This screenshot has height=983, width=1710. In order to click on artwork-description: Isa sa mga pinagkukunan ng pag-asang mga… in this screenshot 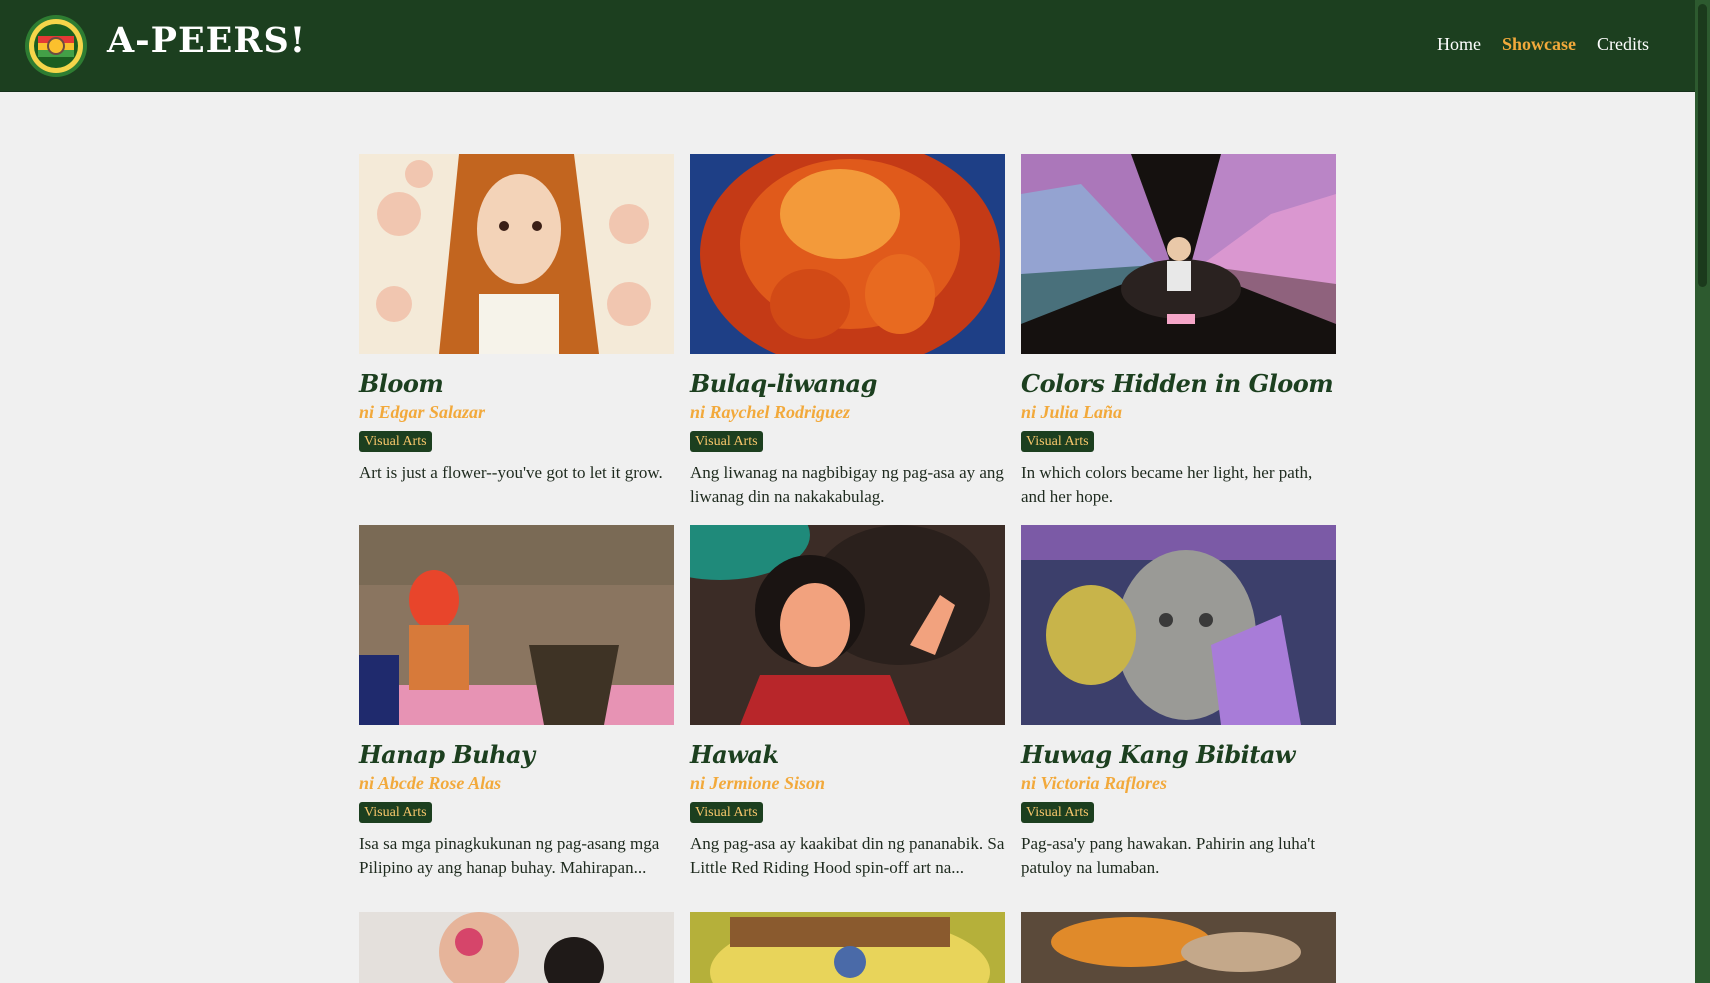, I will do `click(509, 855)`.